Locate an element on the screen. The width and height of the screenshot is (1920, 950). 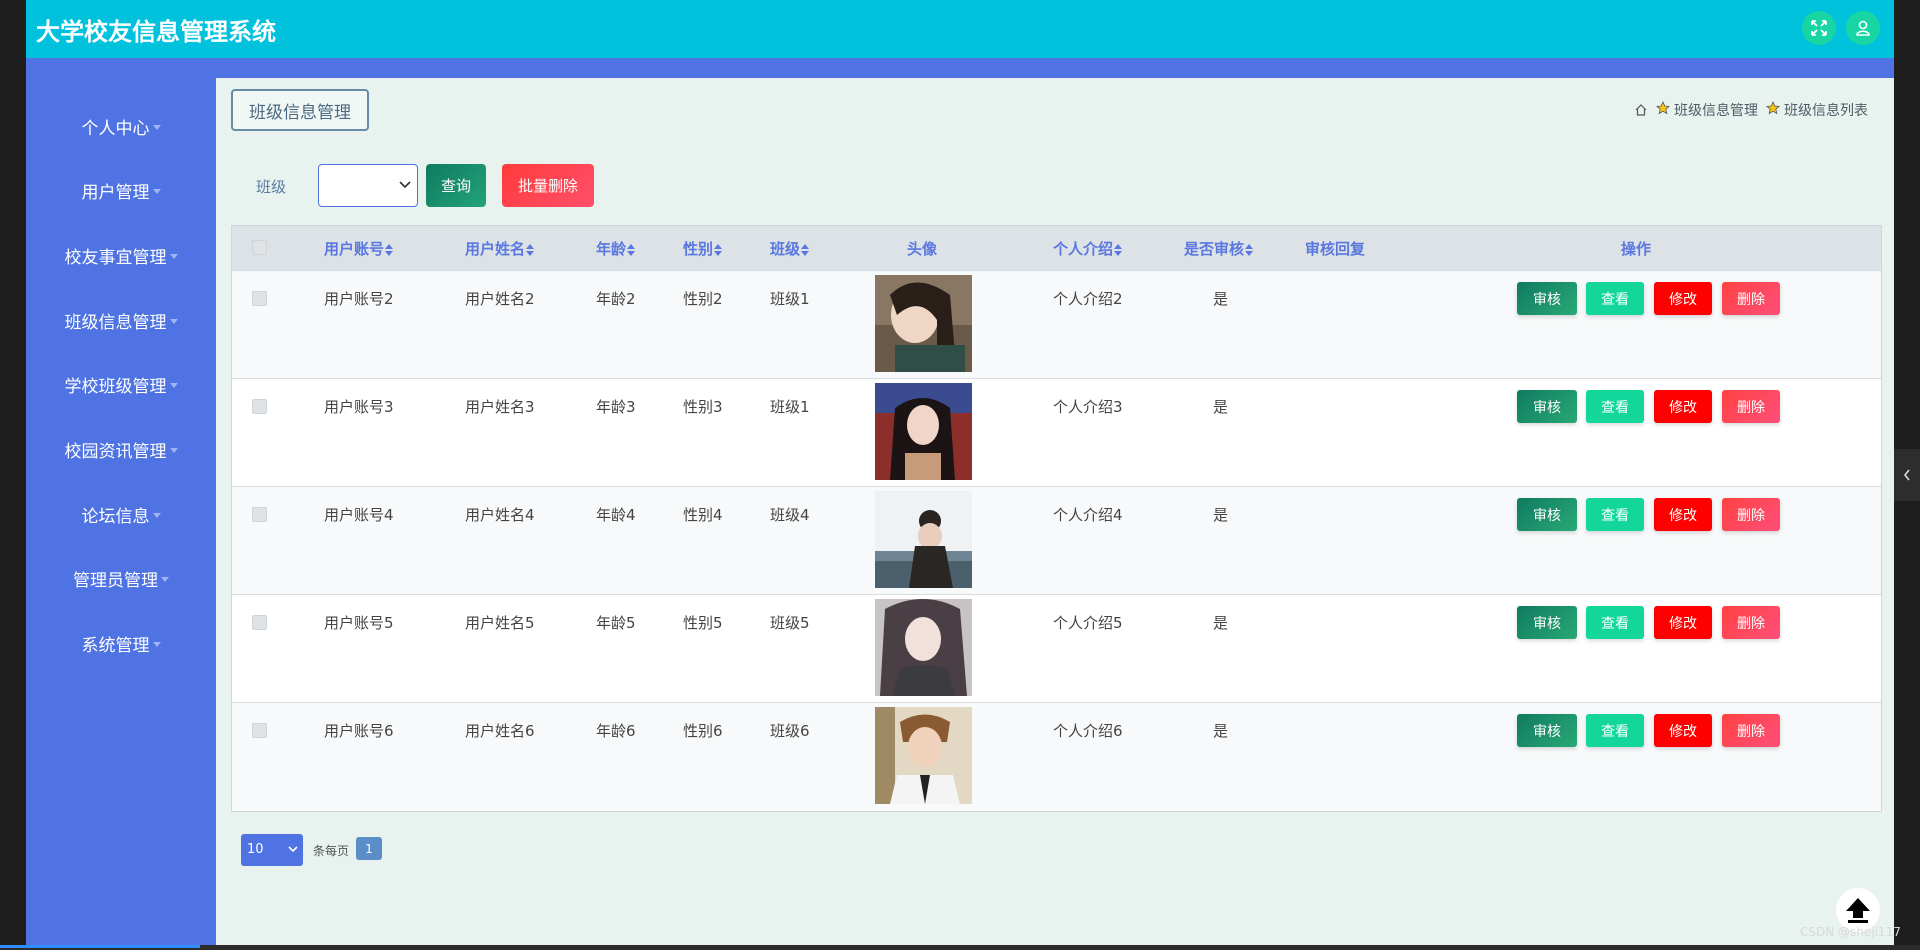
cell-intro: 个人介绍4 is located at coordinates (1088, 515).